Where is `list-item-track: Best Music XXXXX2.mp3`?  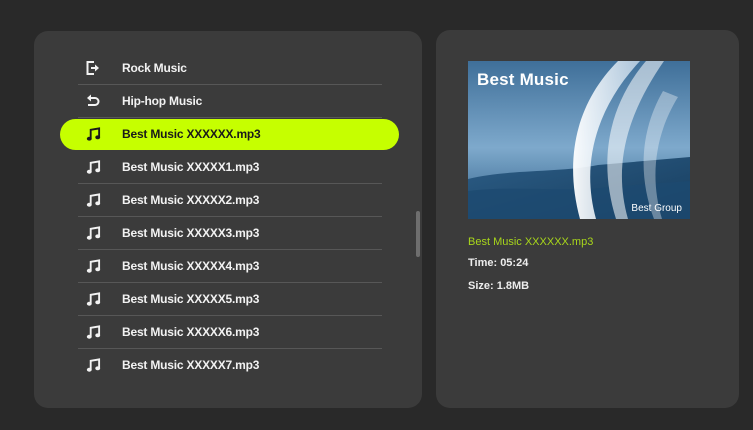 list-item-track: Best Music XXXXX2.mp3 is located at coordinates (228, 200).